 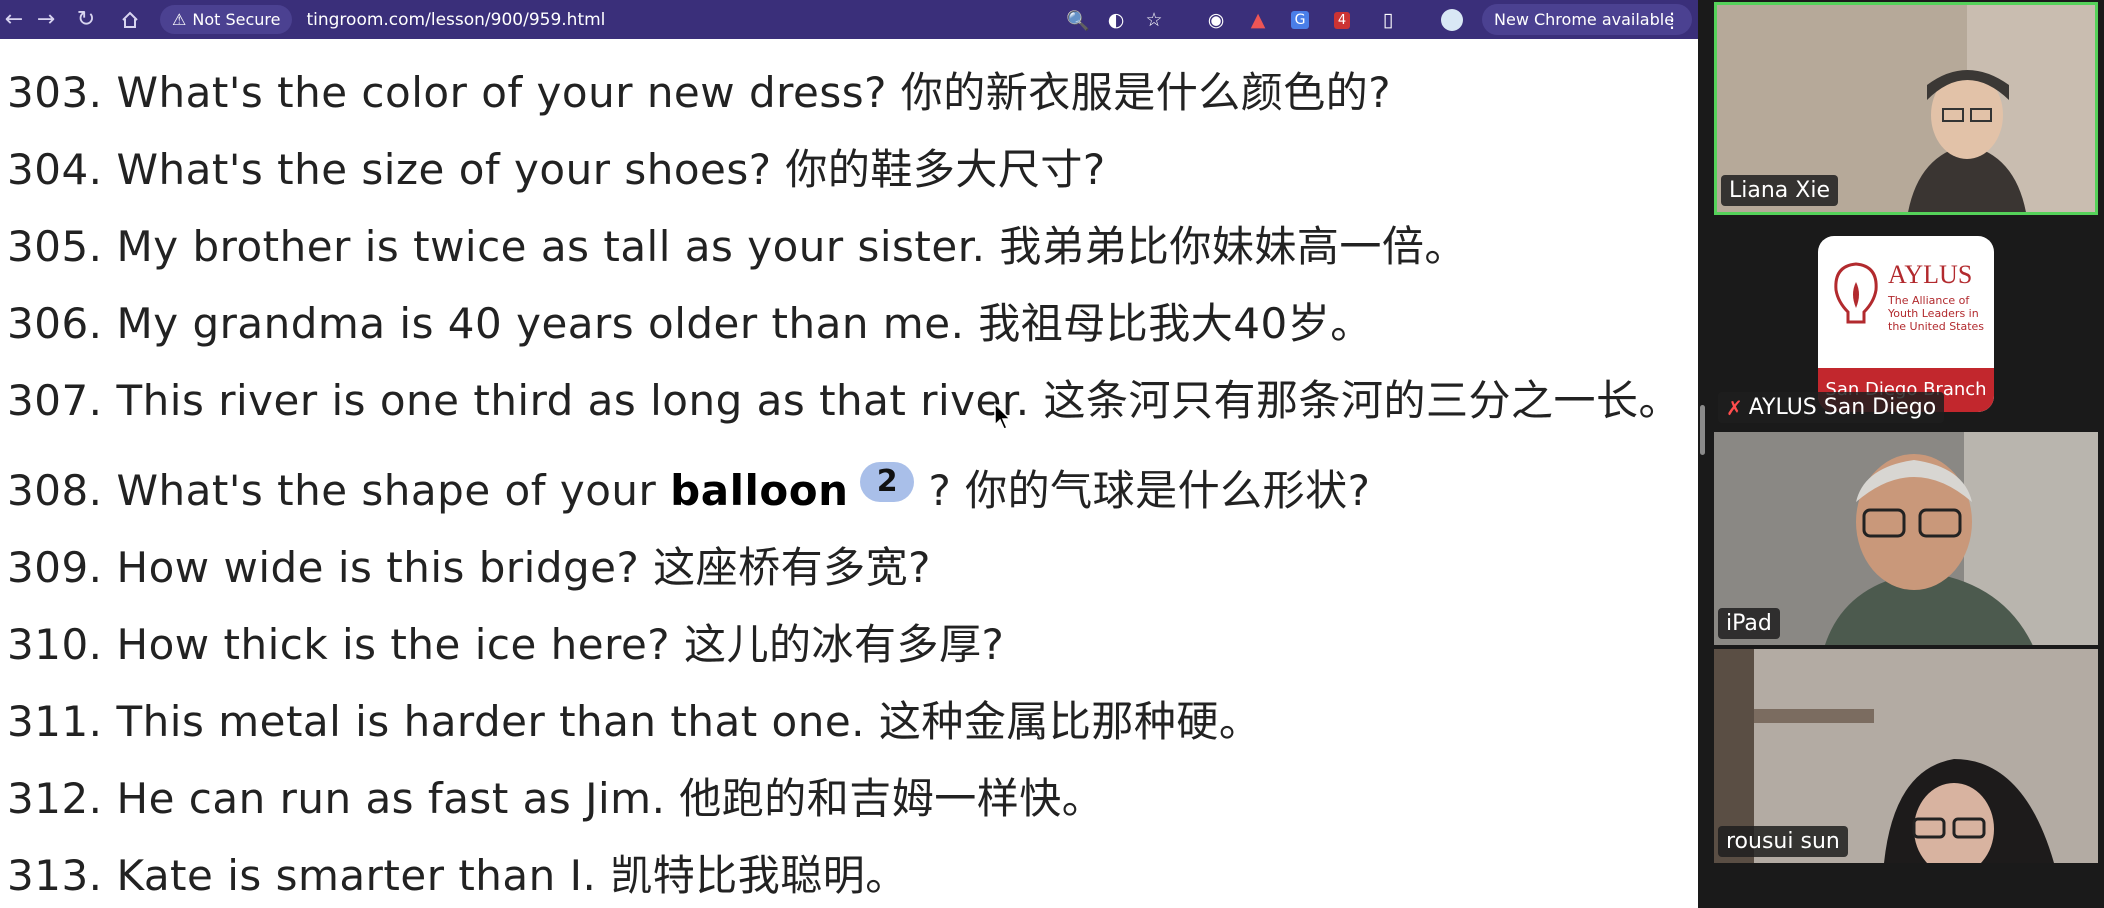 I want to click on sentence-309: 309. How wide is this bridge? 这座桥有多宽?, so click(x=469, y=567).